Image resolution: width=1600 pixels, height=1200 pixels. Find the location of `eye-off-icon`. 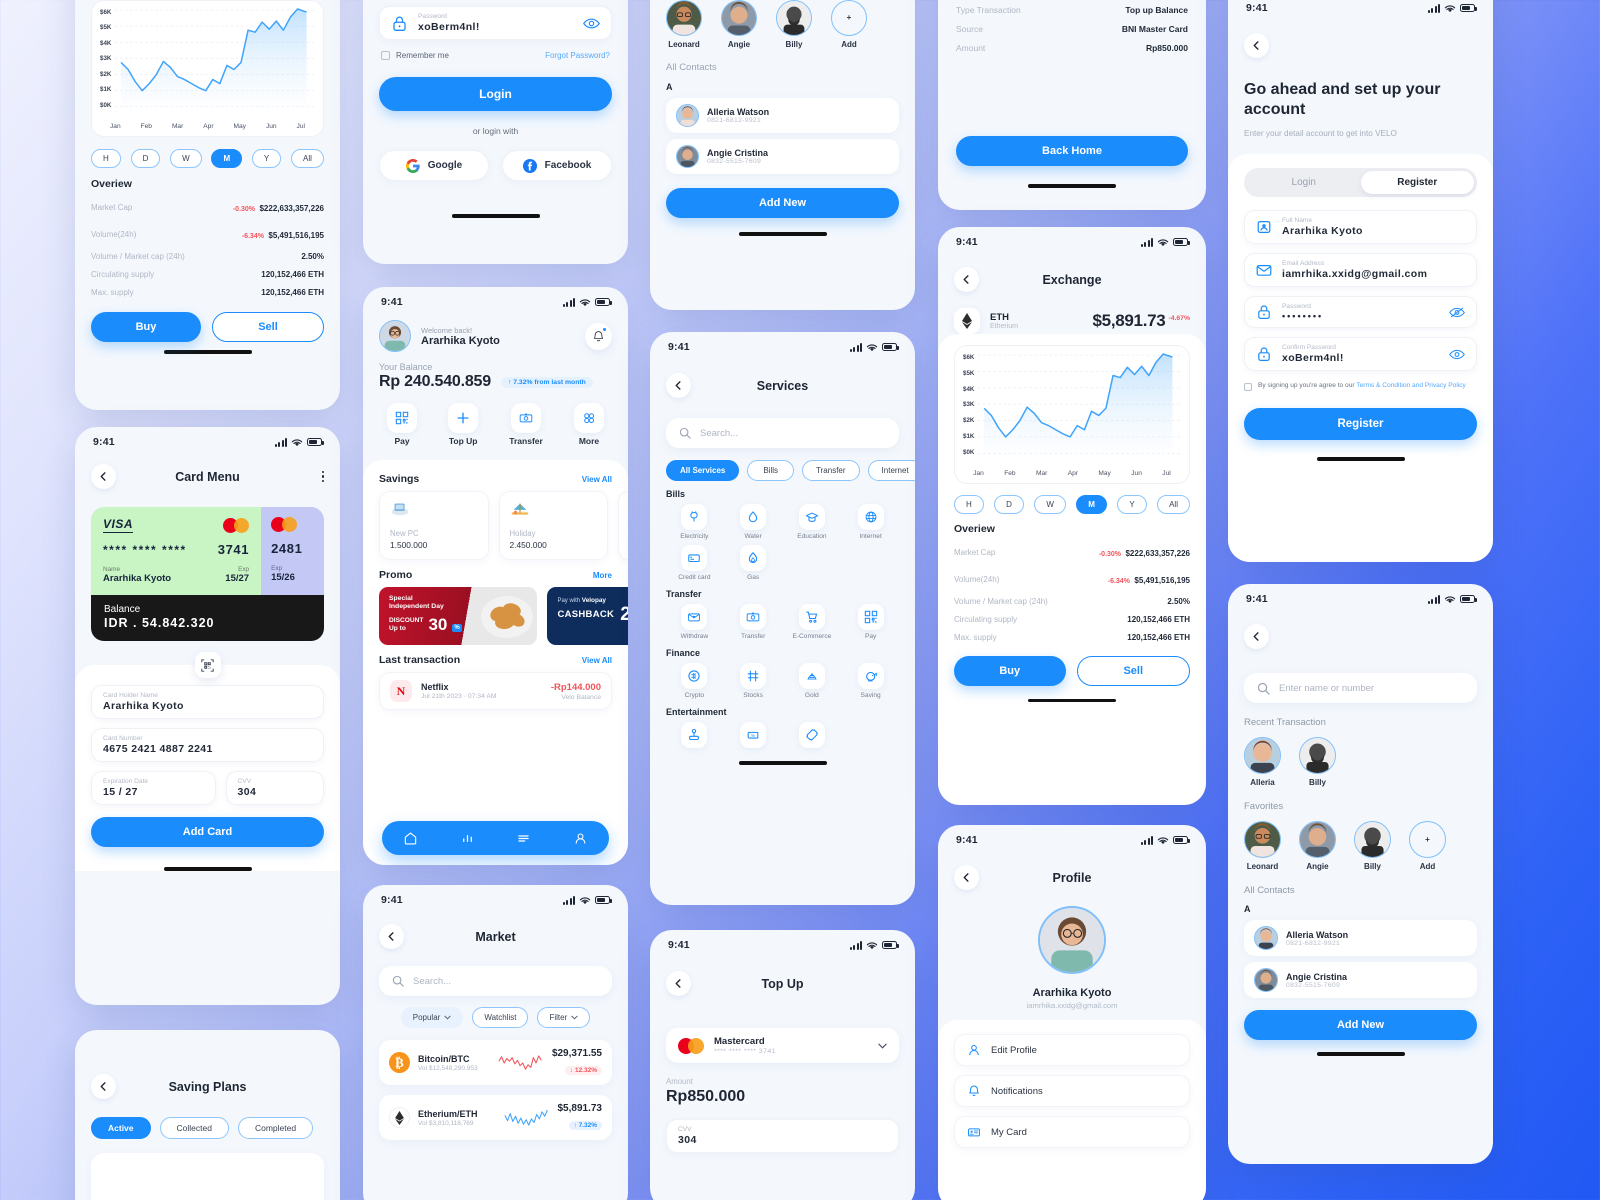

eye-off-icon is located at coordinates (1457, 312).